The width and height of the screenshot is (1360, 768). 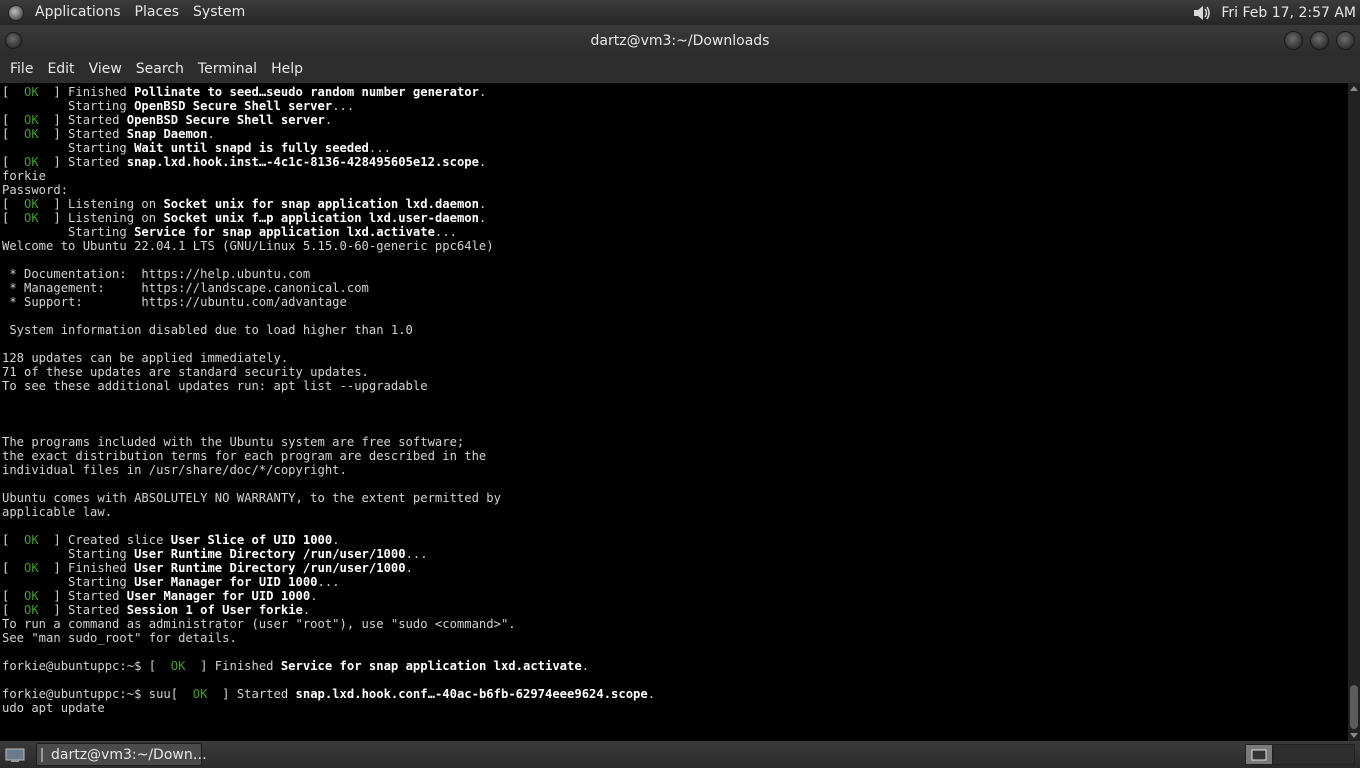 I want to click on terminal-text: Session 1 of User forkie, so click(x=214, y=610).